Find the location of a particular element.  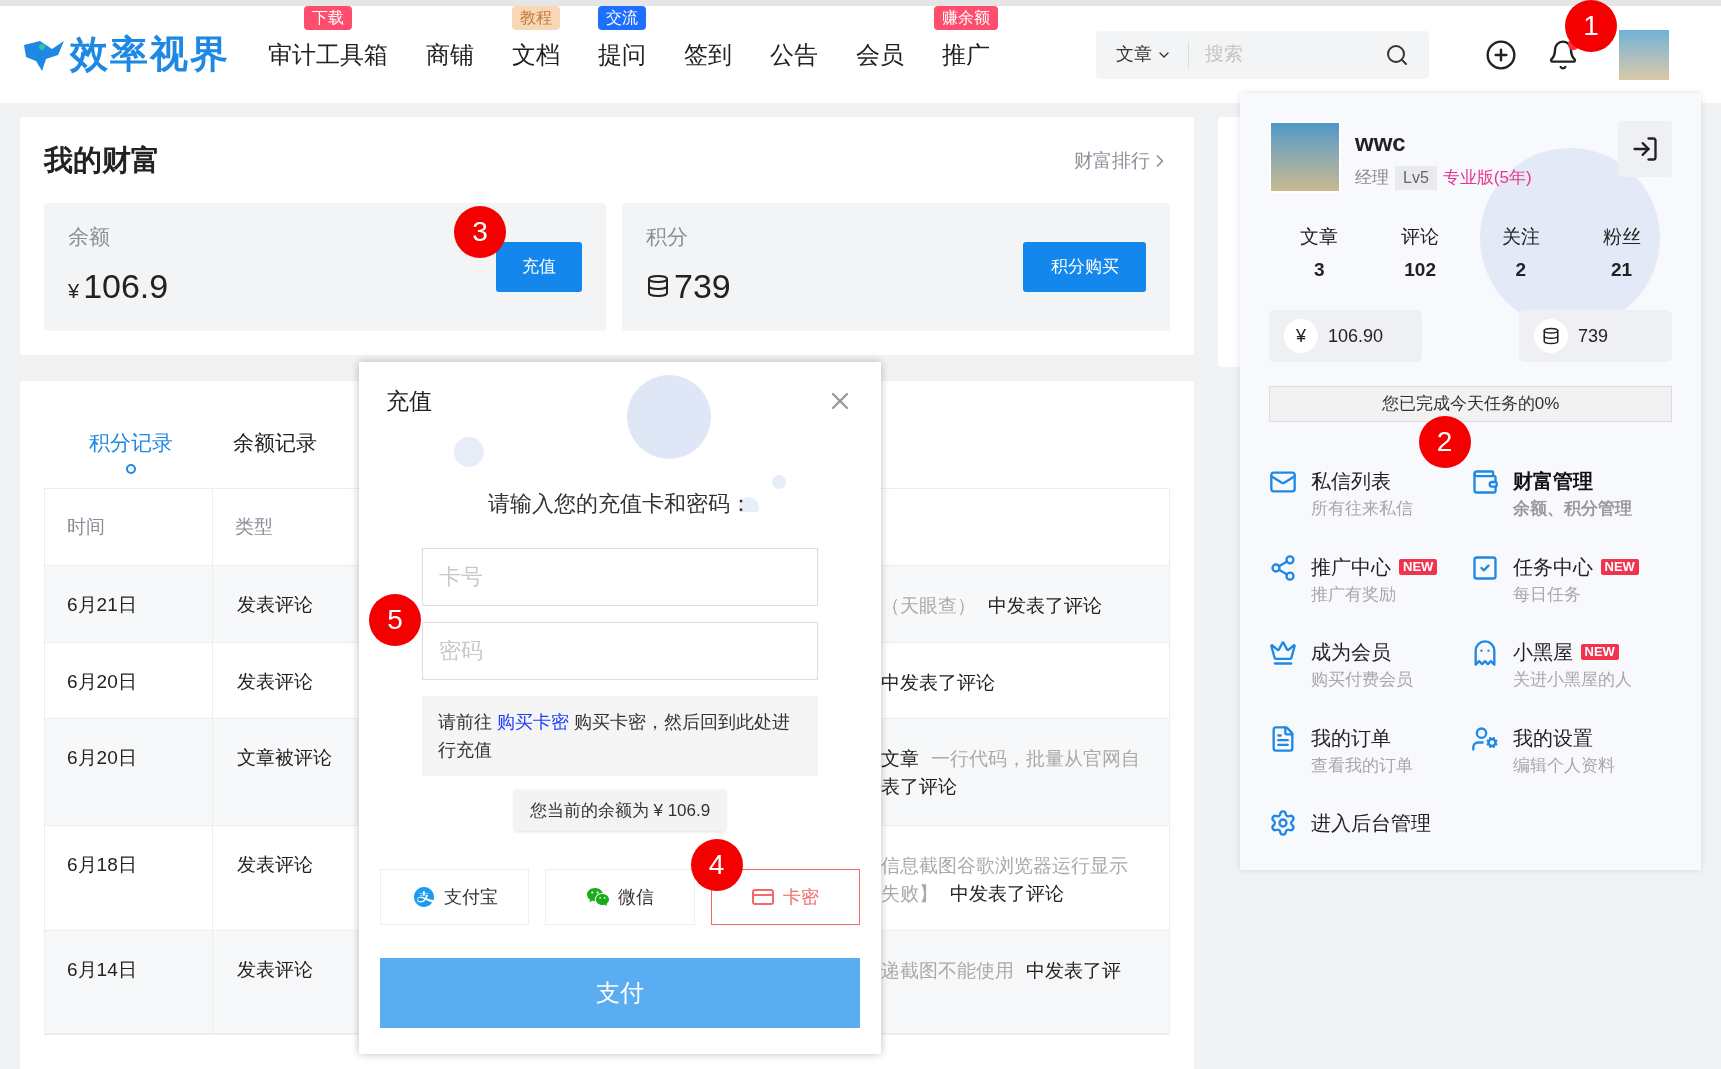

currency-symbol: ¥ is located at coordinates (1301, 336).